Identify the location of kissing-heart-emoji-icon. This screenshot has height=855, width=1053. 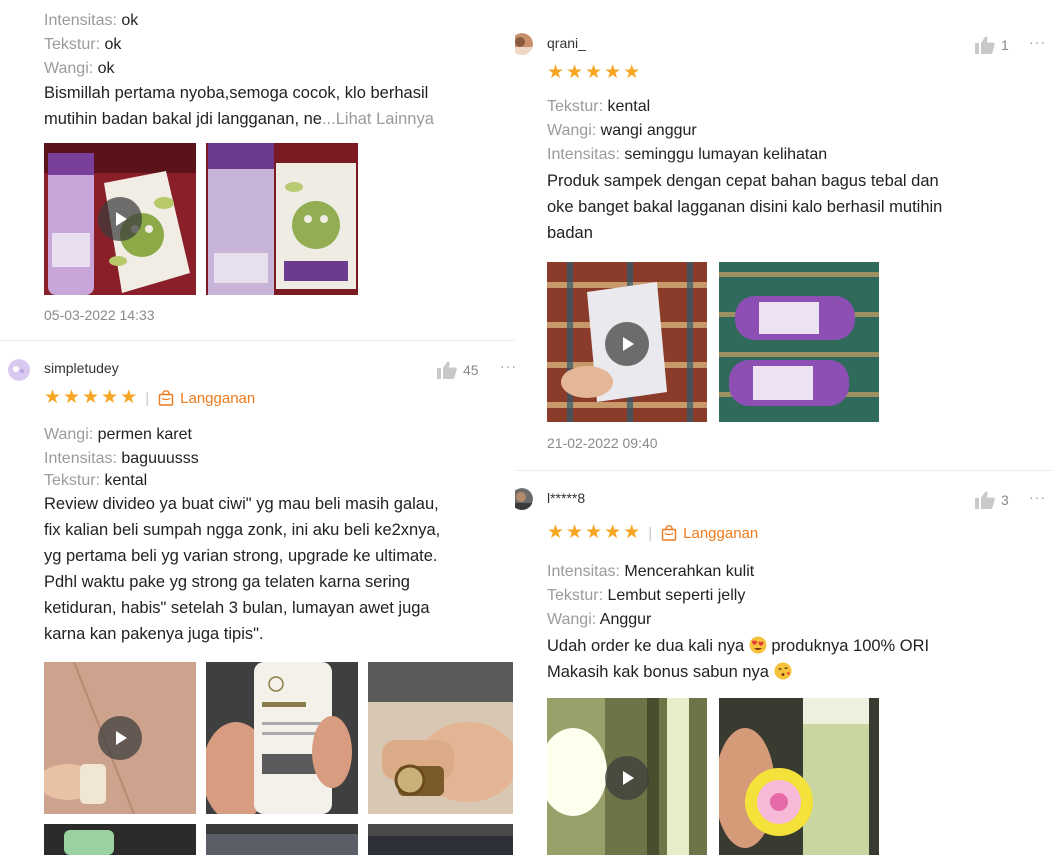
(783, 671).